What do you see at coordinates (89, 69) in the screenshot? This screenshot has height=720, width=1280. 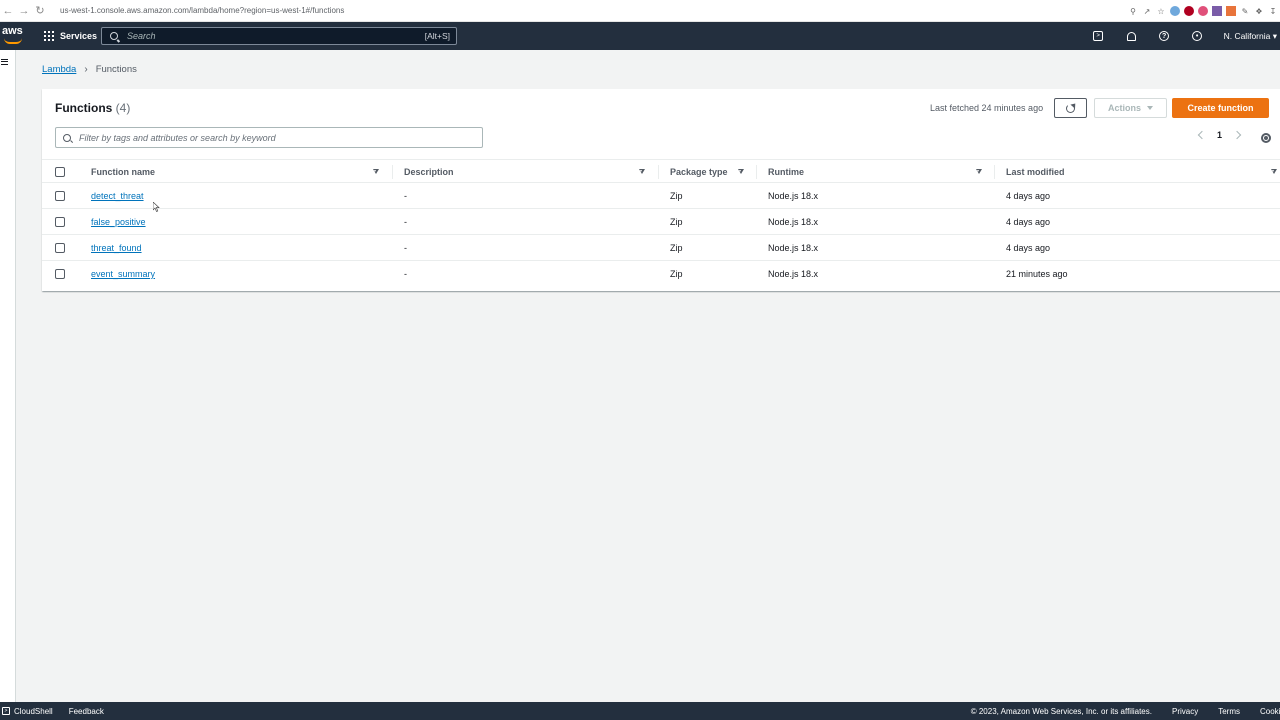 I see `breadcrumb: Lambda › Functions` at bounding box center [89, 69].